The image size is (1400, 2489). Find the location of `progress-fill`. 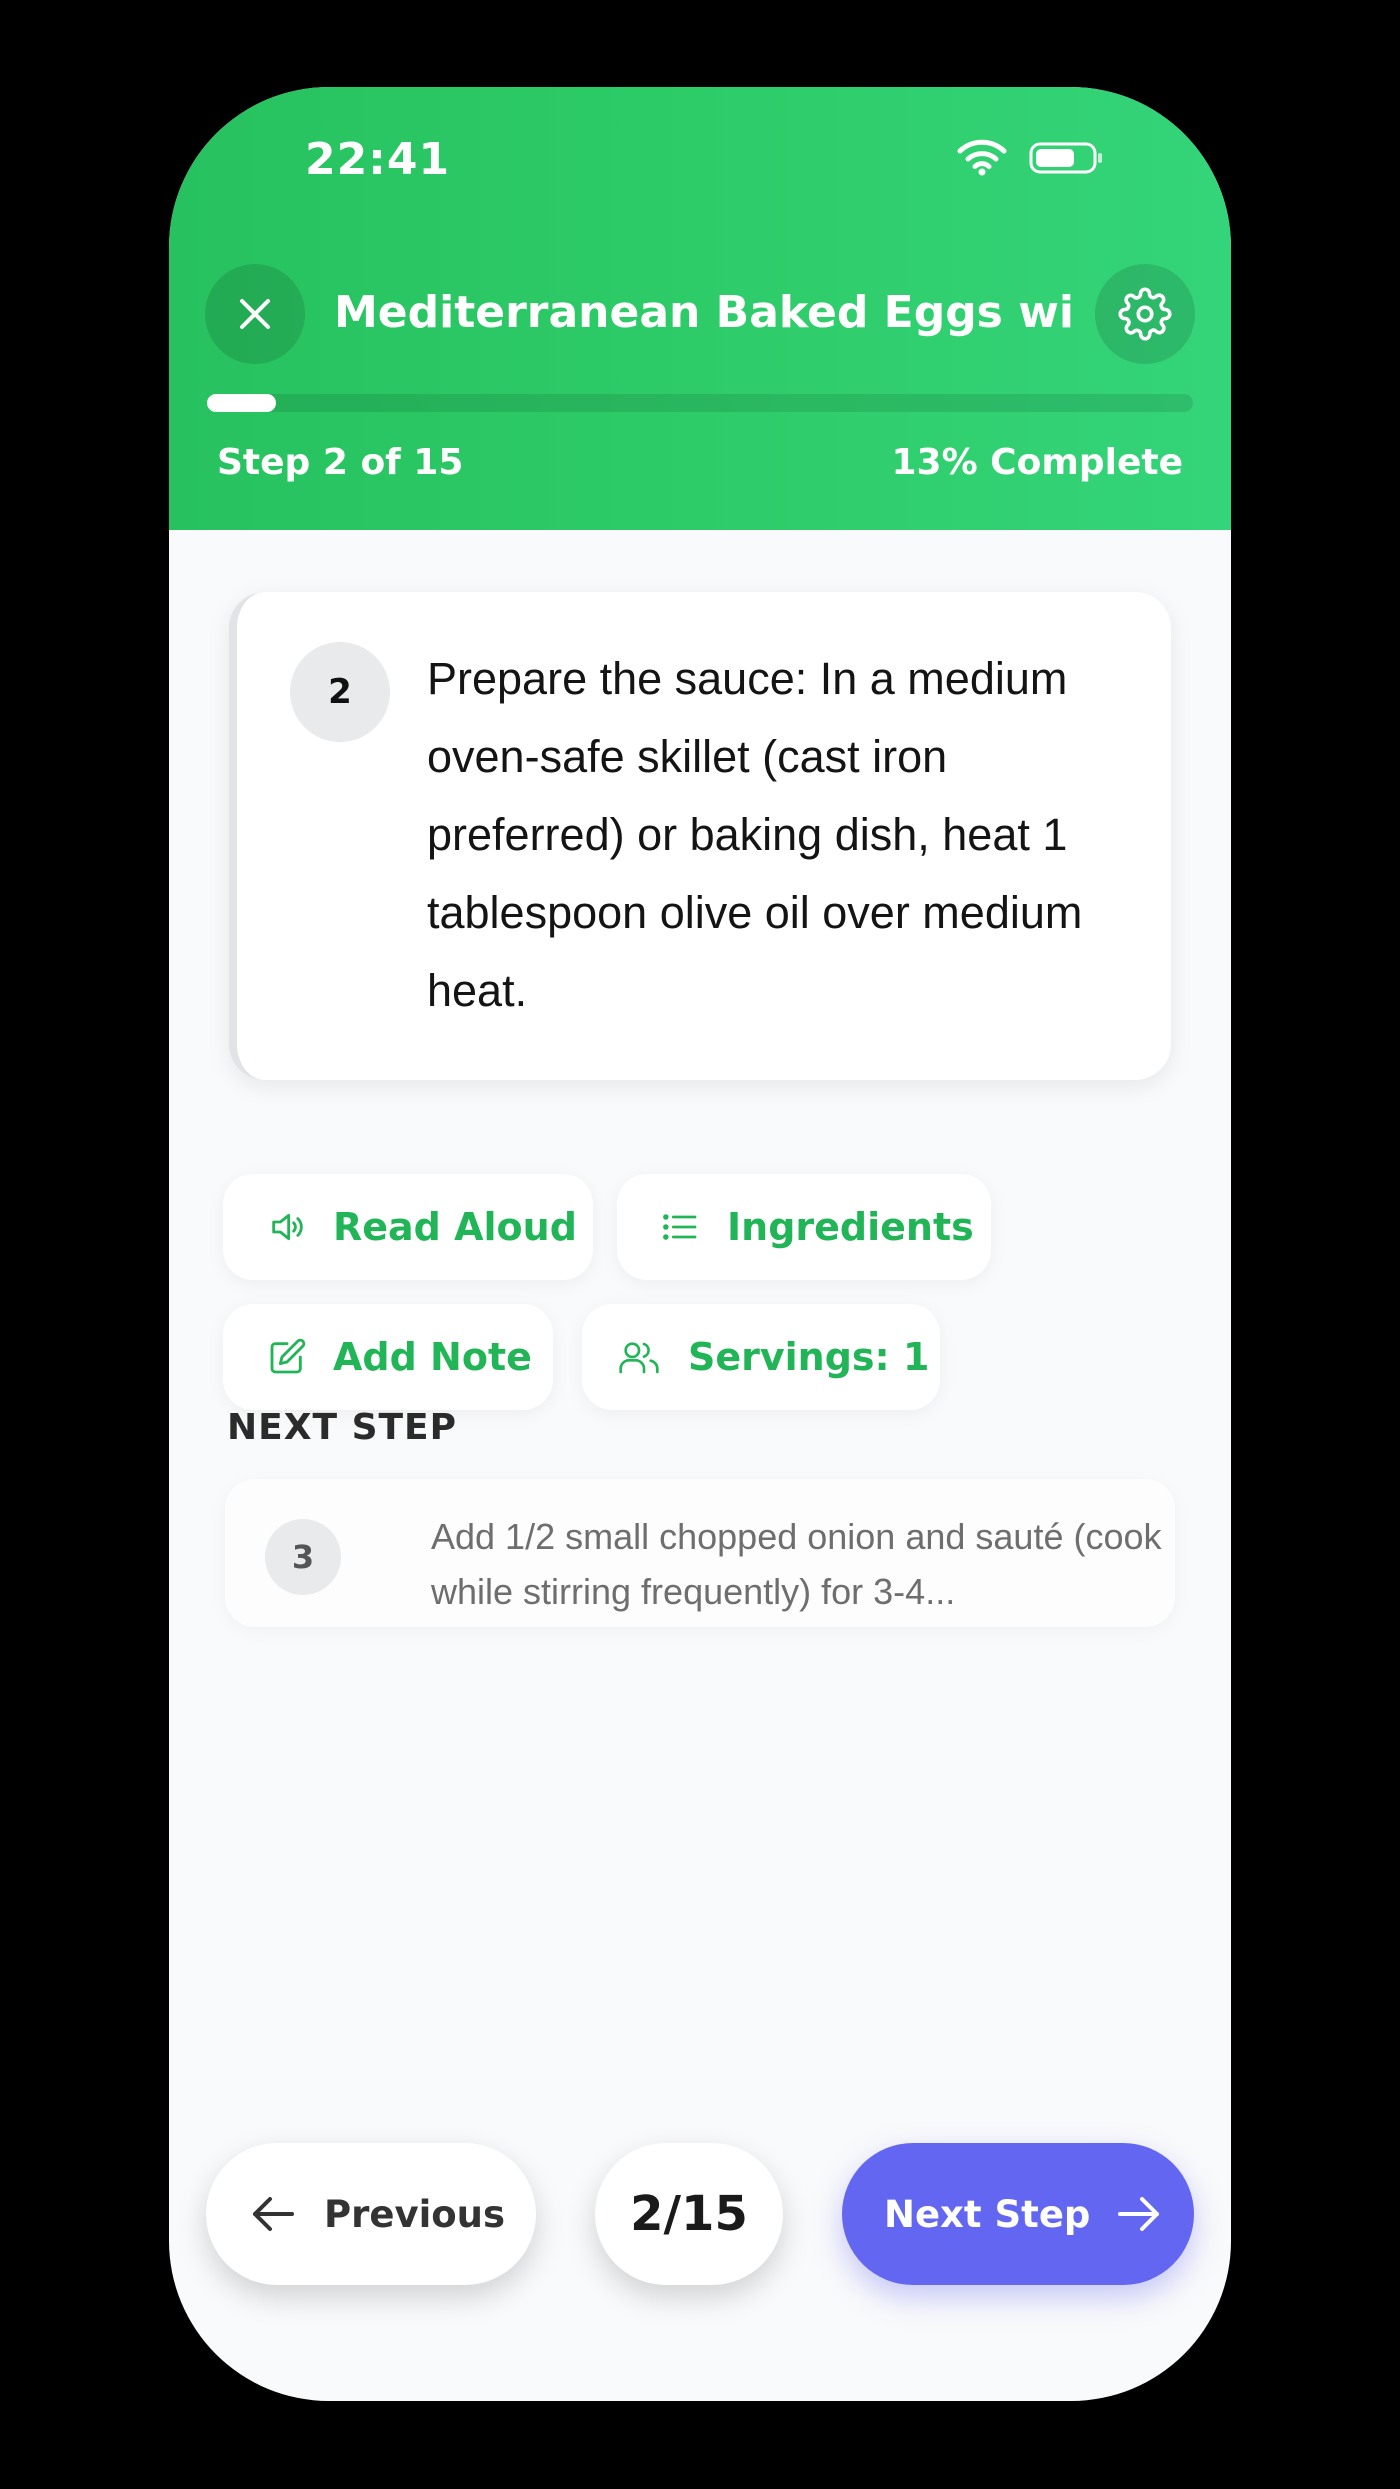

progress-fill is located at coordinates (242, 403).